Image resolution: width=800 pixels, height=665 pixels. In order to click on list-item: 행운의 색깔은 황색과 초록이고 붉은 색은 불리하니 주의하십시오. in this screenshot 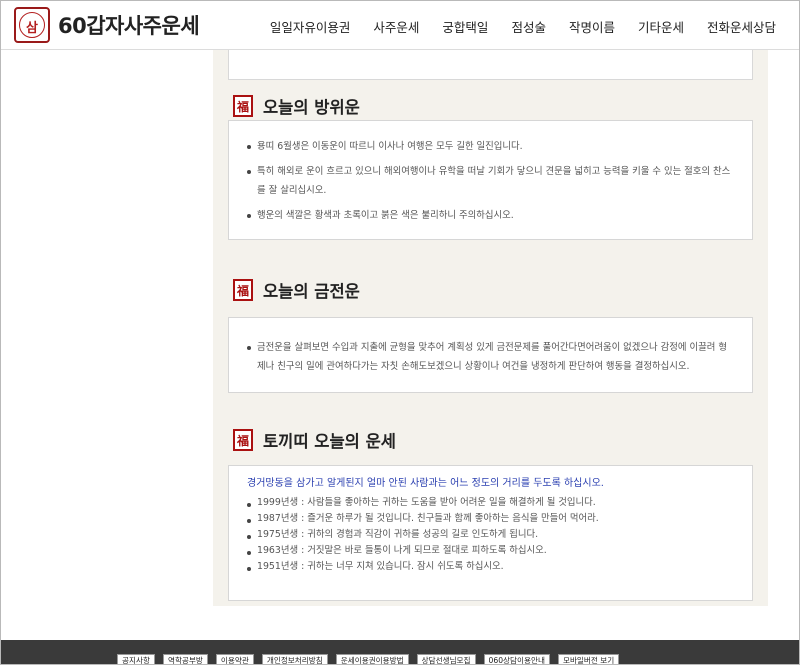, I will do `click(488, 215)`.